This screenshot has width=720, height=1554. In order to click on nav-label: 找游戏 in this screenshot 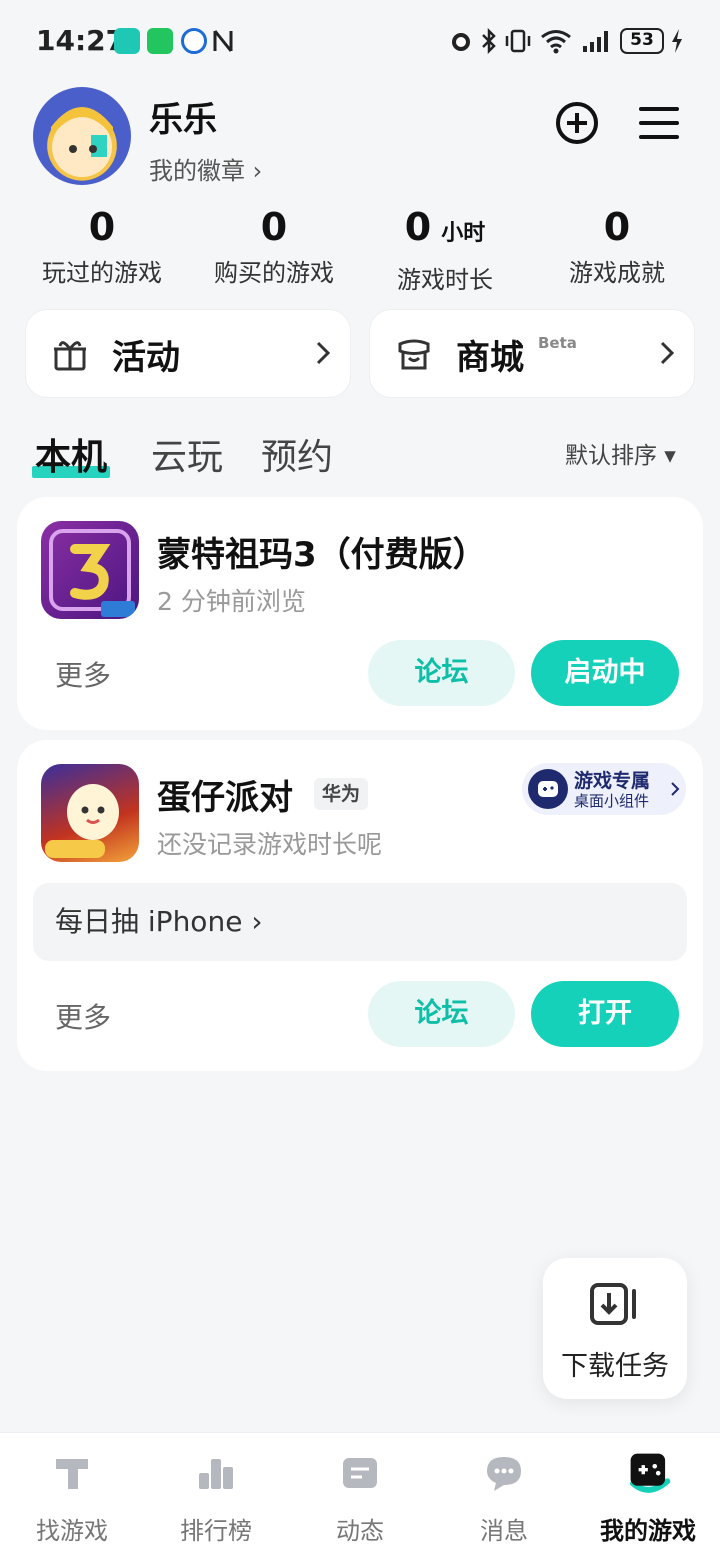, I will do `click(72, 1531)`.